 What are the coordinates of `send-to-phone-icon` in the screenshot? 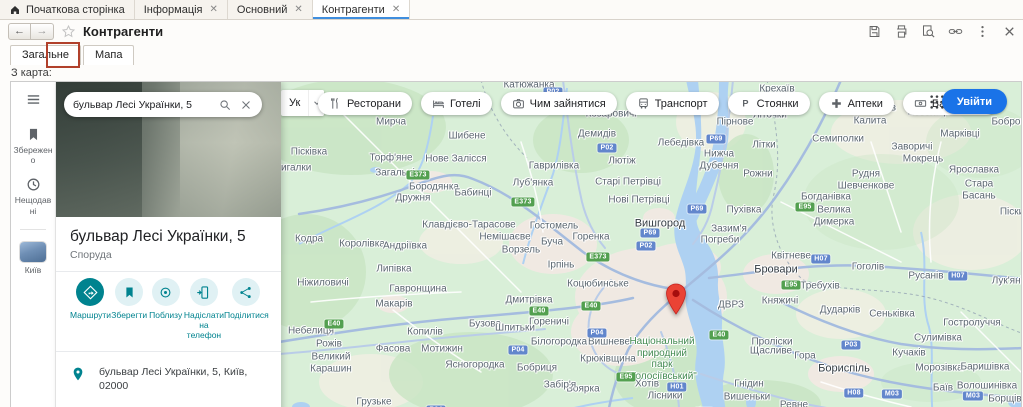 It's located at (203, 292).